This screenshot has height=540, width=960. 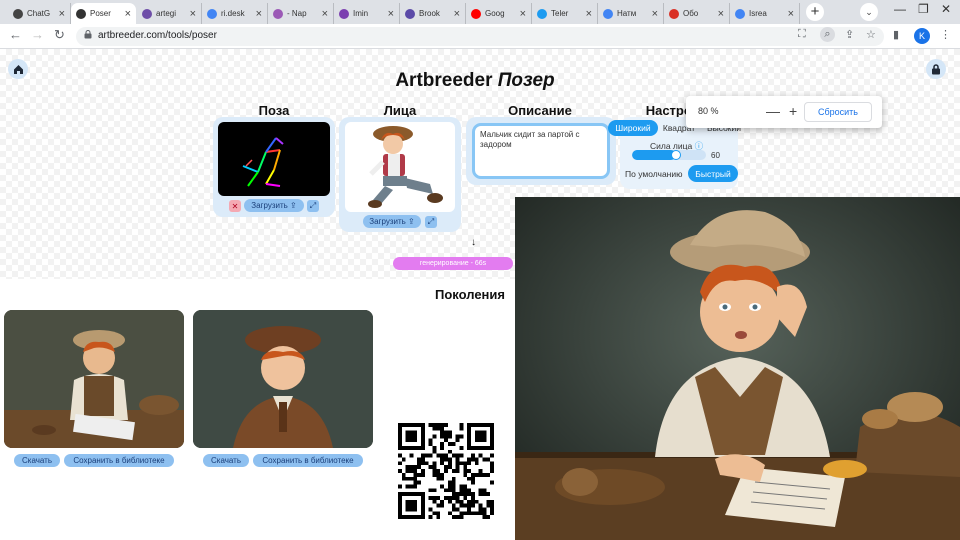 I want to click on tab-isrea: Isrea ×, so click(x=765, y=13).